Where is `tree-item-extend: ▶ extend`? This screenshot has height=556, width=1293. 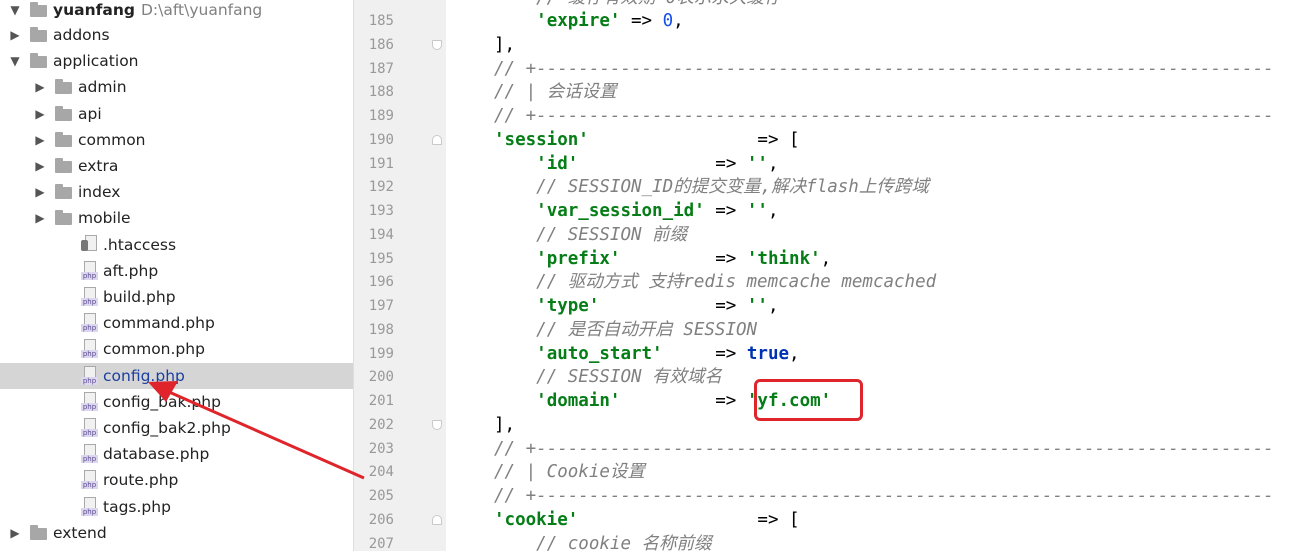 tree-item-extend: ▶ extend is located at coordinates (176, 533).